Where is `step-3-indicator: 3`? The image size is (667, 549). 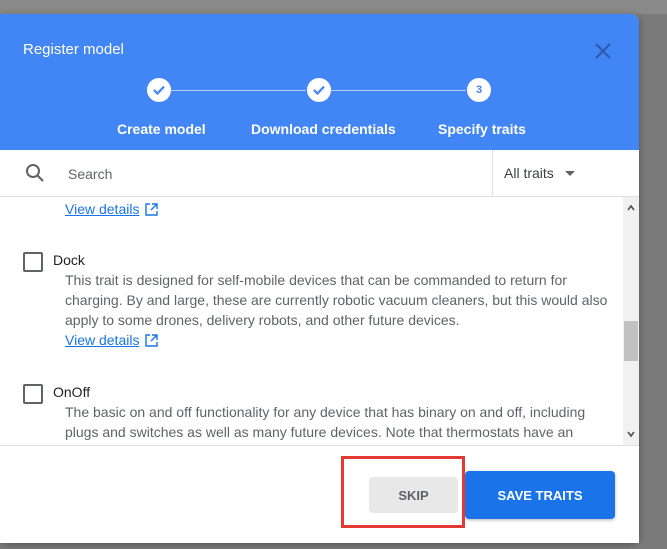
step-3-indicator: 3 is located at coordinates (479, 90).